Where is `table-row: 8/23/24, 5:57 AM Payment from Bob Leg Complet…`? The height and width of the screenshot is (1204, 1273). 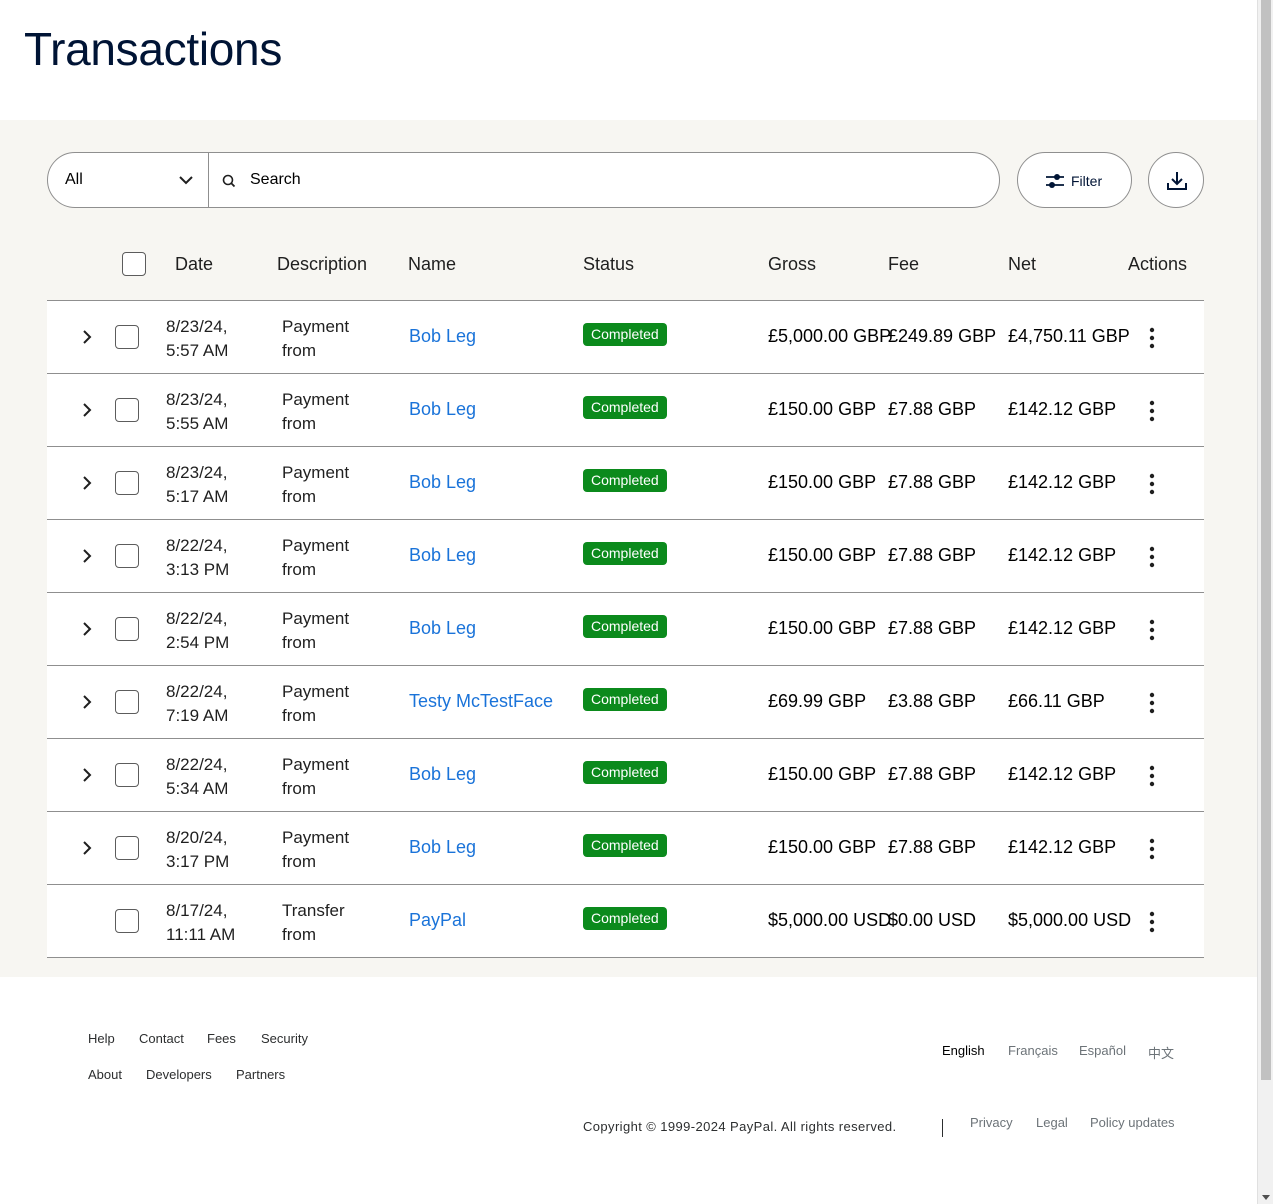 table-row: 8/23/24, 5:57 AM Payment from Bob Leg Complet… is located at coordinates (625, 337).